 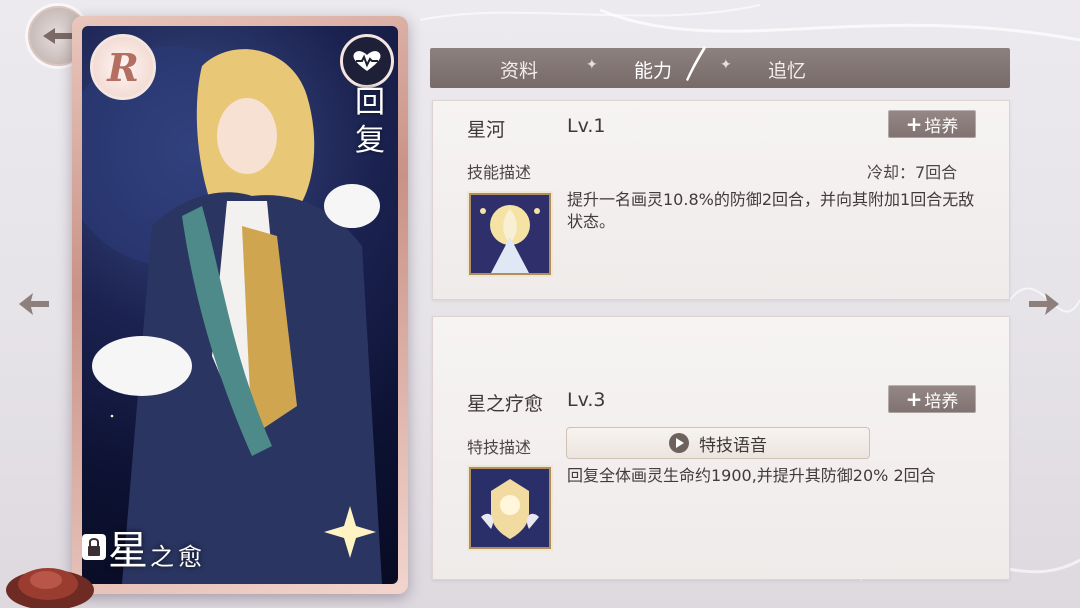 I want to click on next-card-button, so click(x=1044, y=304).